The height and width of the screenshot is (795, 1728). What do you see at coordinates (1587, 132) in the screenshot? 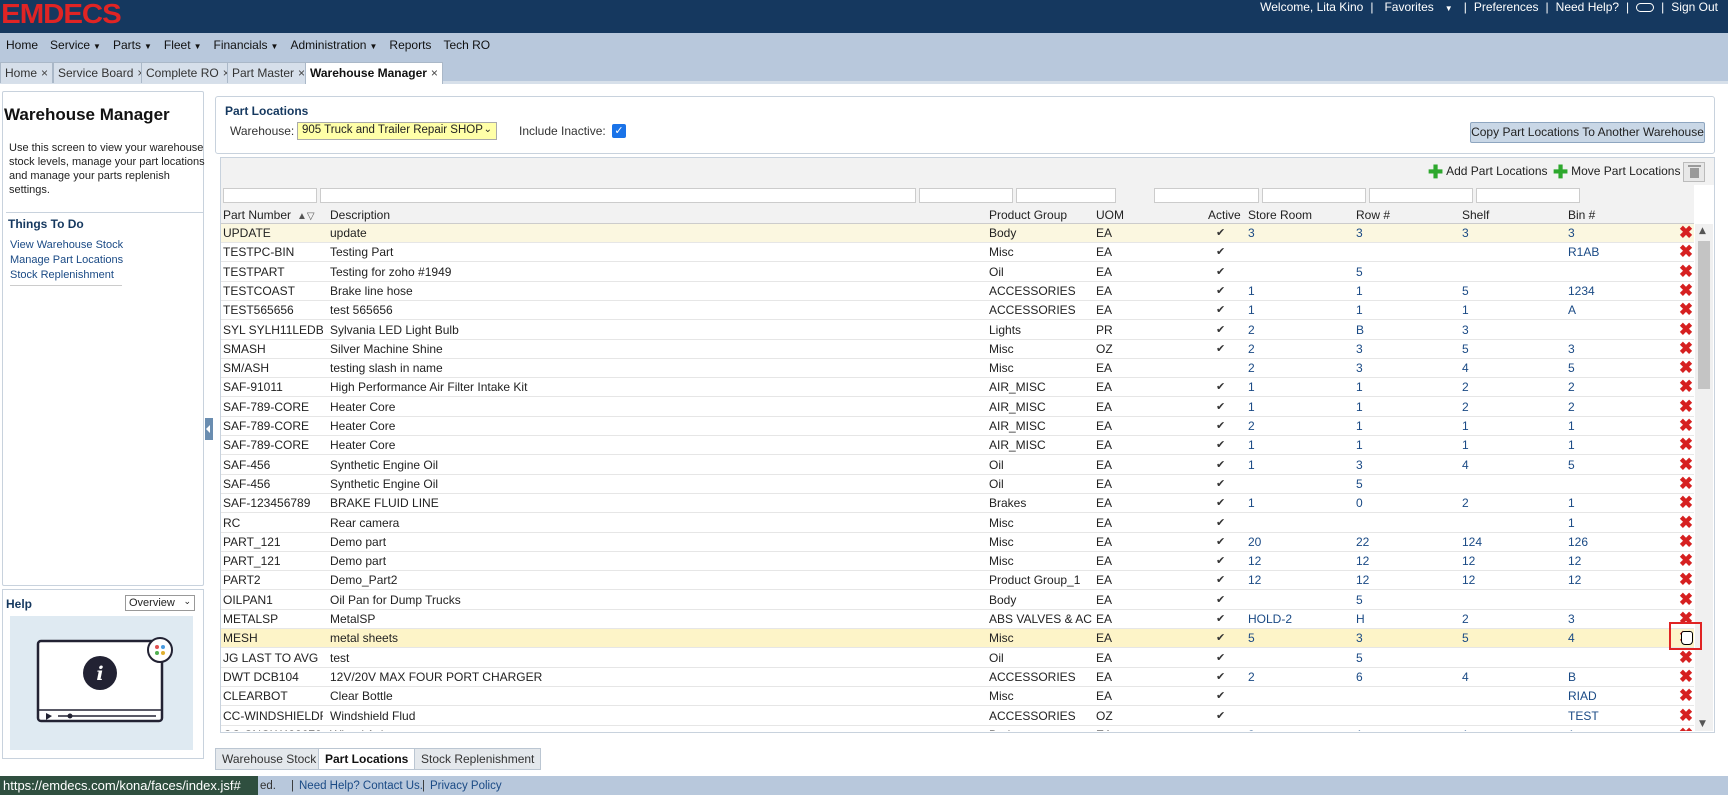
I see `copy-part-locations-button: Copy Part Locations To Another Warehouse` at bounding box center [1587, 132].